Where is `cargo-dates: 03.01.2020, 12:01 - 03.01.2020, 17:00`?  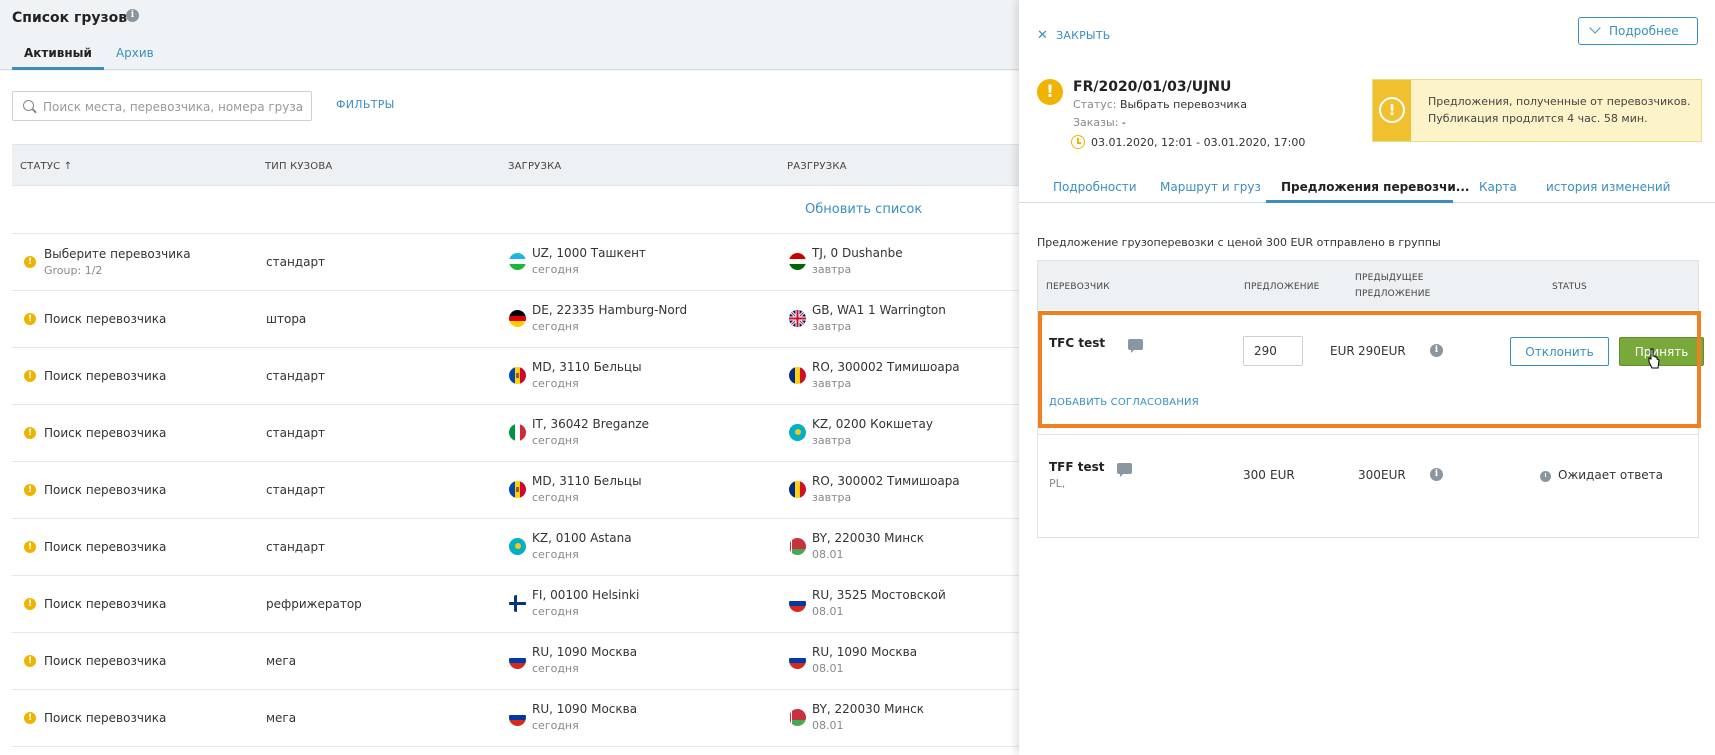 cargo-dates: 03.01.2020, 12:01 - 03.01.2020, 17:00 is located at coordinates (1198, 142).